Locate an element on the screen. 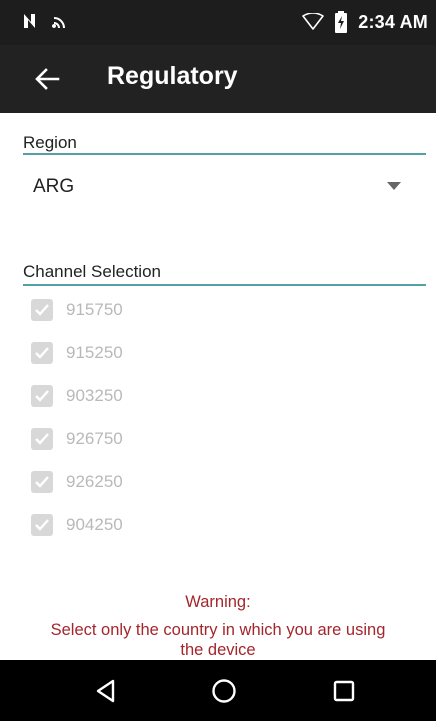 The width and height of the screenshot is (436, 721). channel-selection-label: Channel Selection is located at coordinates (92, 271).